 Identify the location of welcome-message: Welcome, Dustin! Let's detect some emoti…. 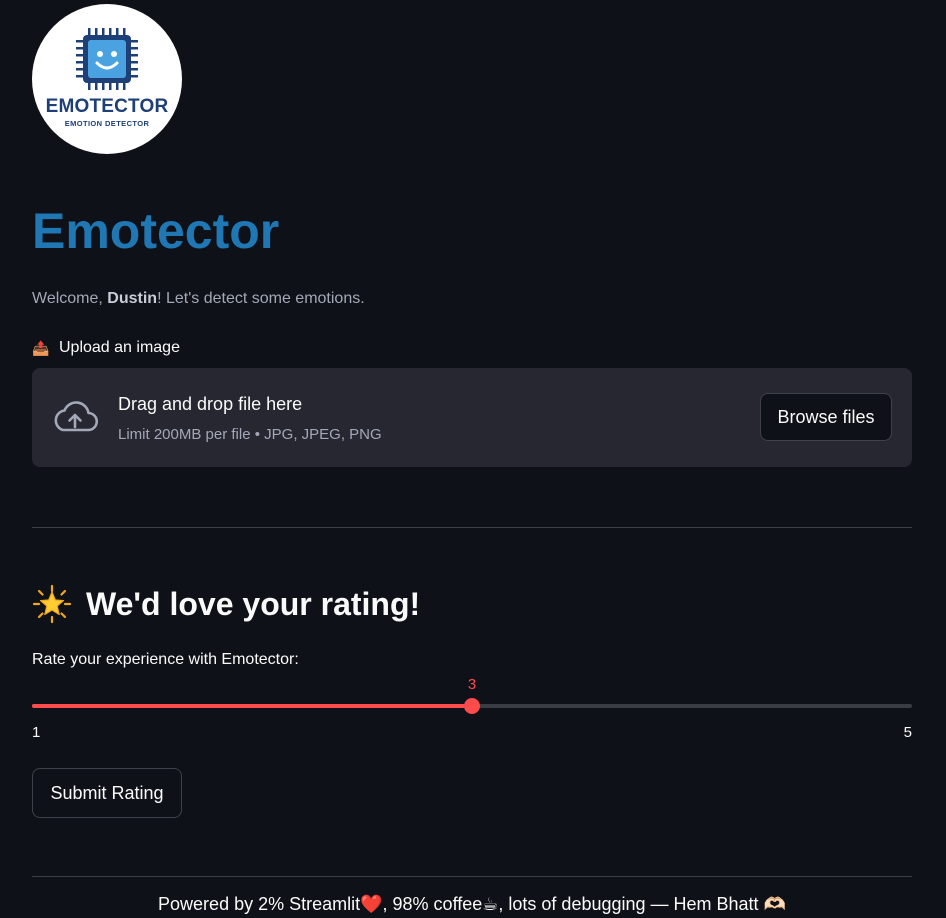
(198, 299).